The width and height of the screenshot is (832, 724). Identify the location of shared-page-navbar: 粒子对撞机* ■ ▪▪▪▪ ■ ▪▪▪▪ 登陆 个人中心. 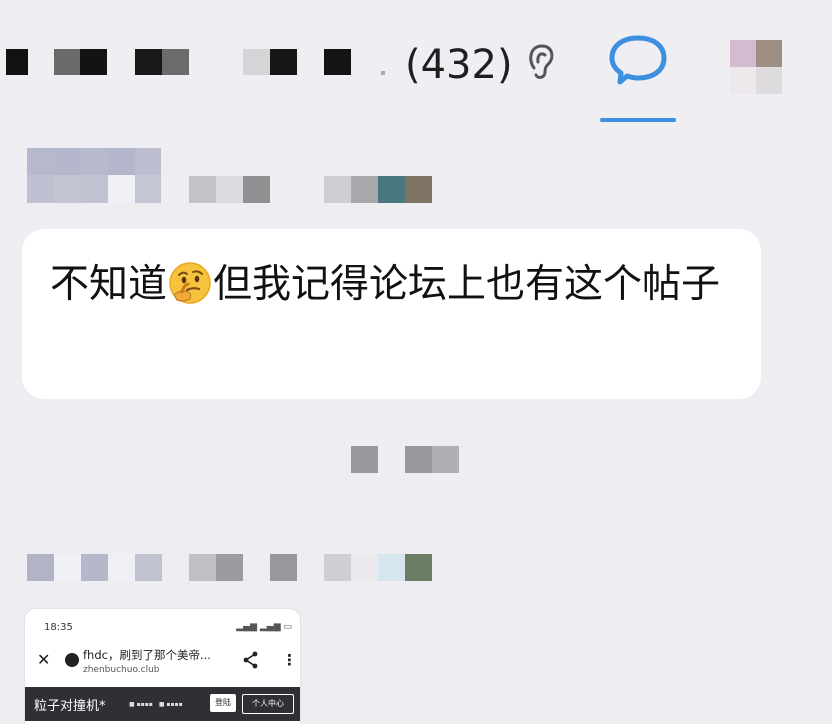
(162, 704).